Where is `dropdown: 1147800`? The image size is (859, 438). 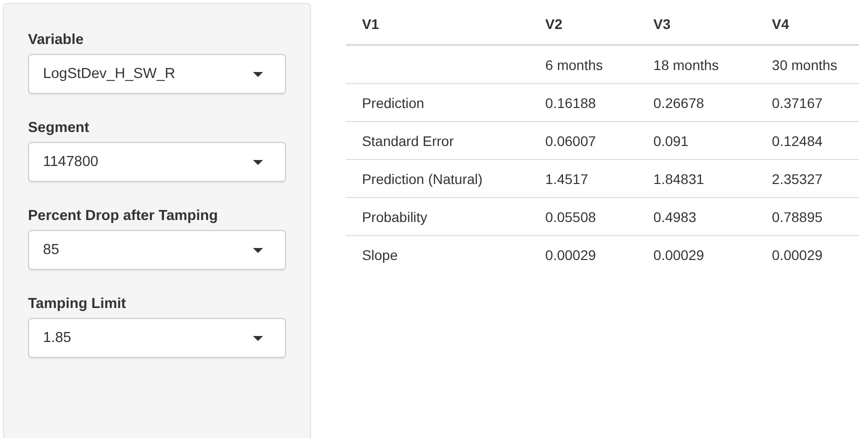 dropdown: 1147800 is located at coordinates (157, 162).